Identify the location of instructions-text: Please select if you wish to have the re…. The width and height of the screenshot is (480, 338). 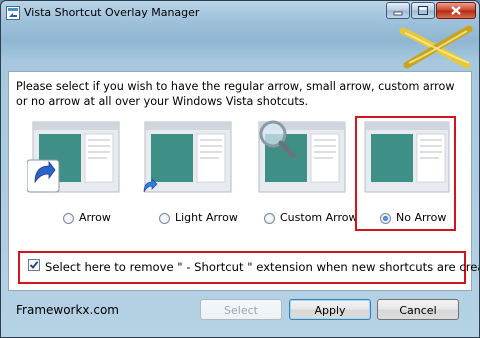
(235, 94).